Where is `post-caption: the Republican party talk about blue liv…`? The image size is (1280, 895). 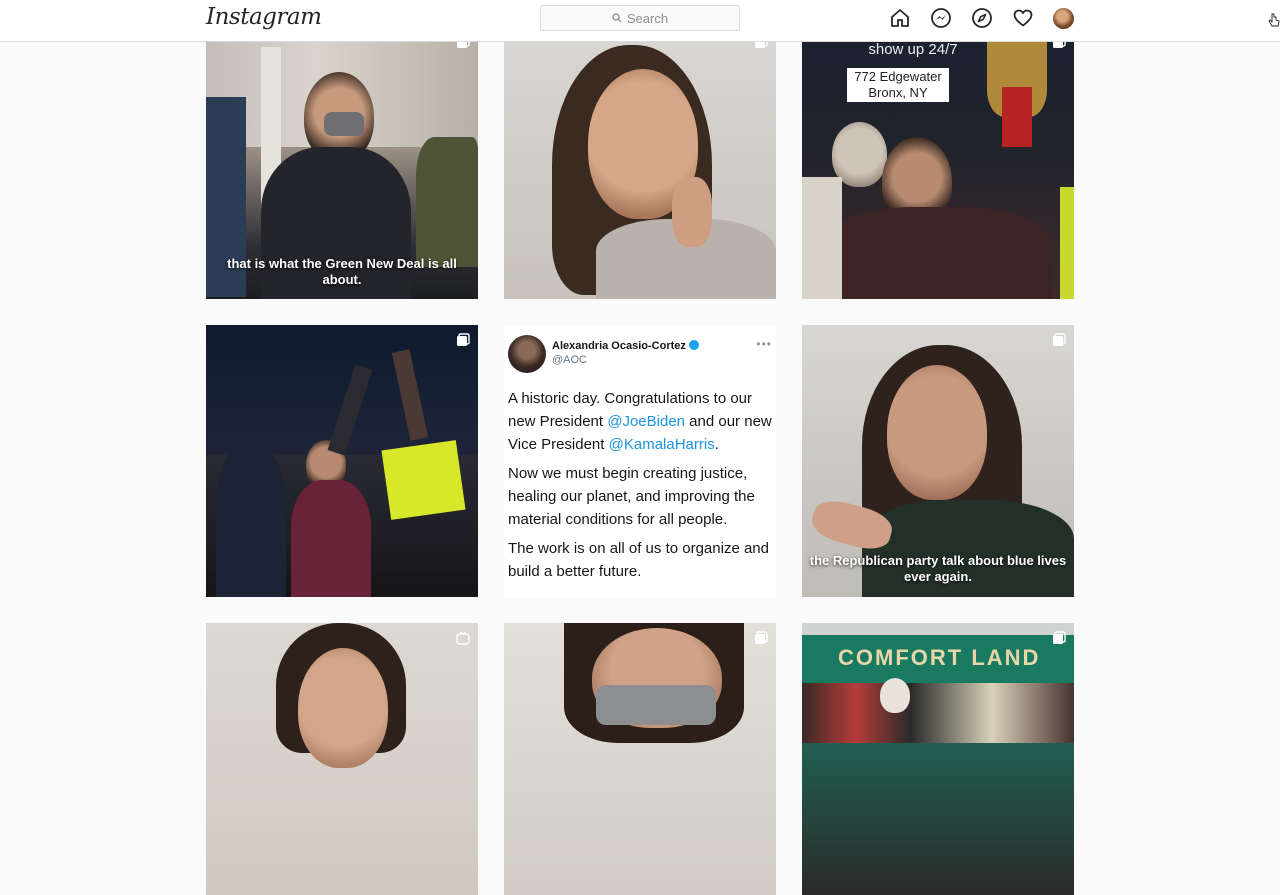
post-caption: the Republican party talk about blue liv… is located at coordinates (938, 568).